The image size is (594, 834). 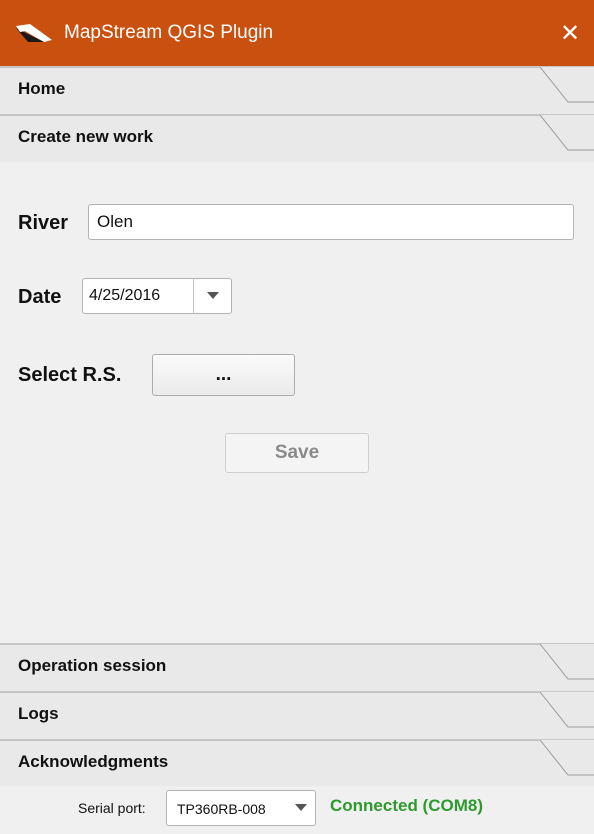 I want to click on section-create-new-work: Create new work, so click(x=297, y=138).